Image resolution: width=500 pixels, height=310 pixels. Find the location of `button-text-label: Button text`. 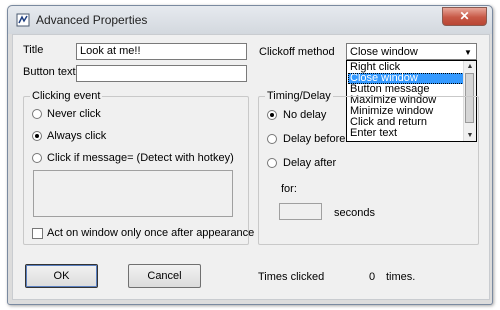

button-text-label: Button text is located at coordinates (49, 72).